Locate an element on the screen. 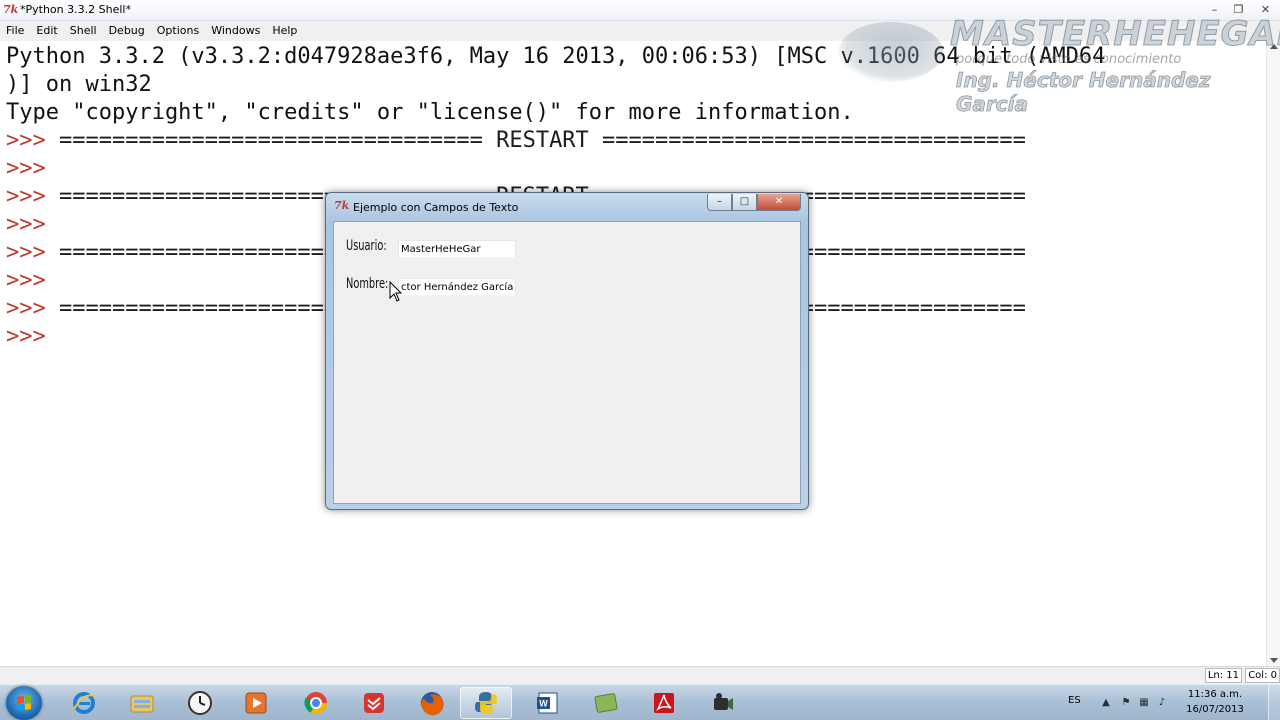 The image size is (1280, 720). start-button is located at coordinates (24, 703).